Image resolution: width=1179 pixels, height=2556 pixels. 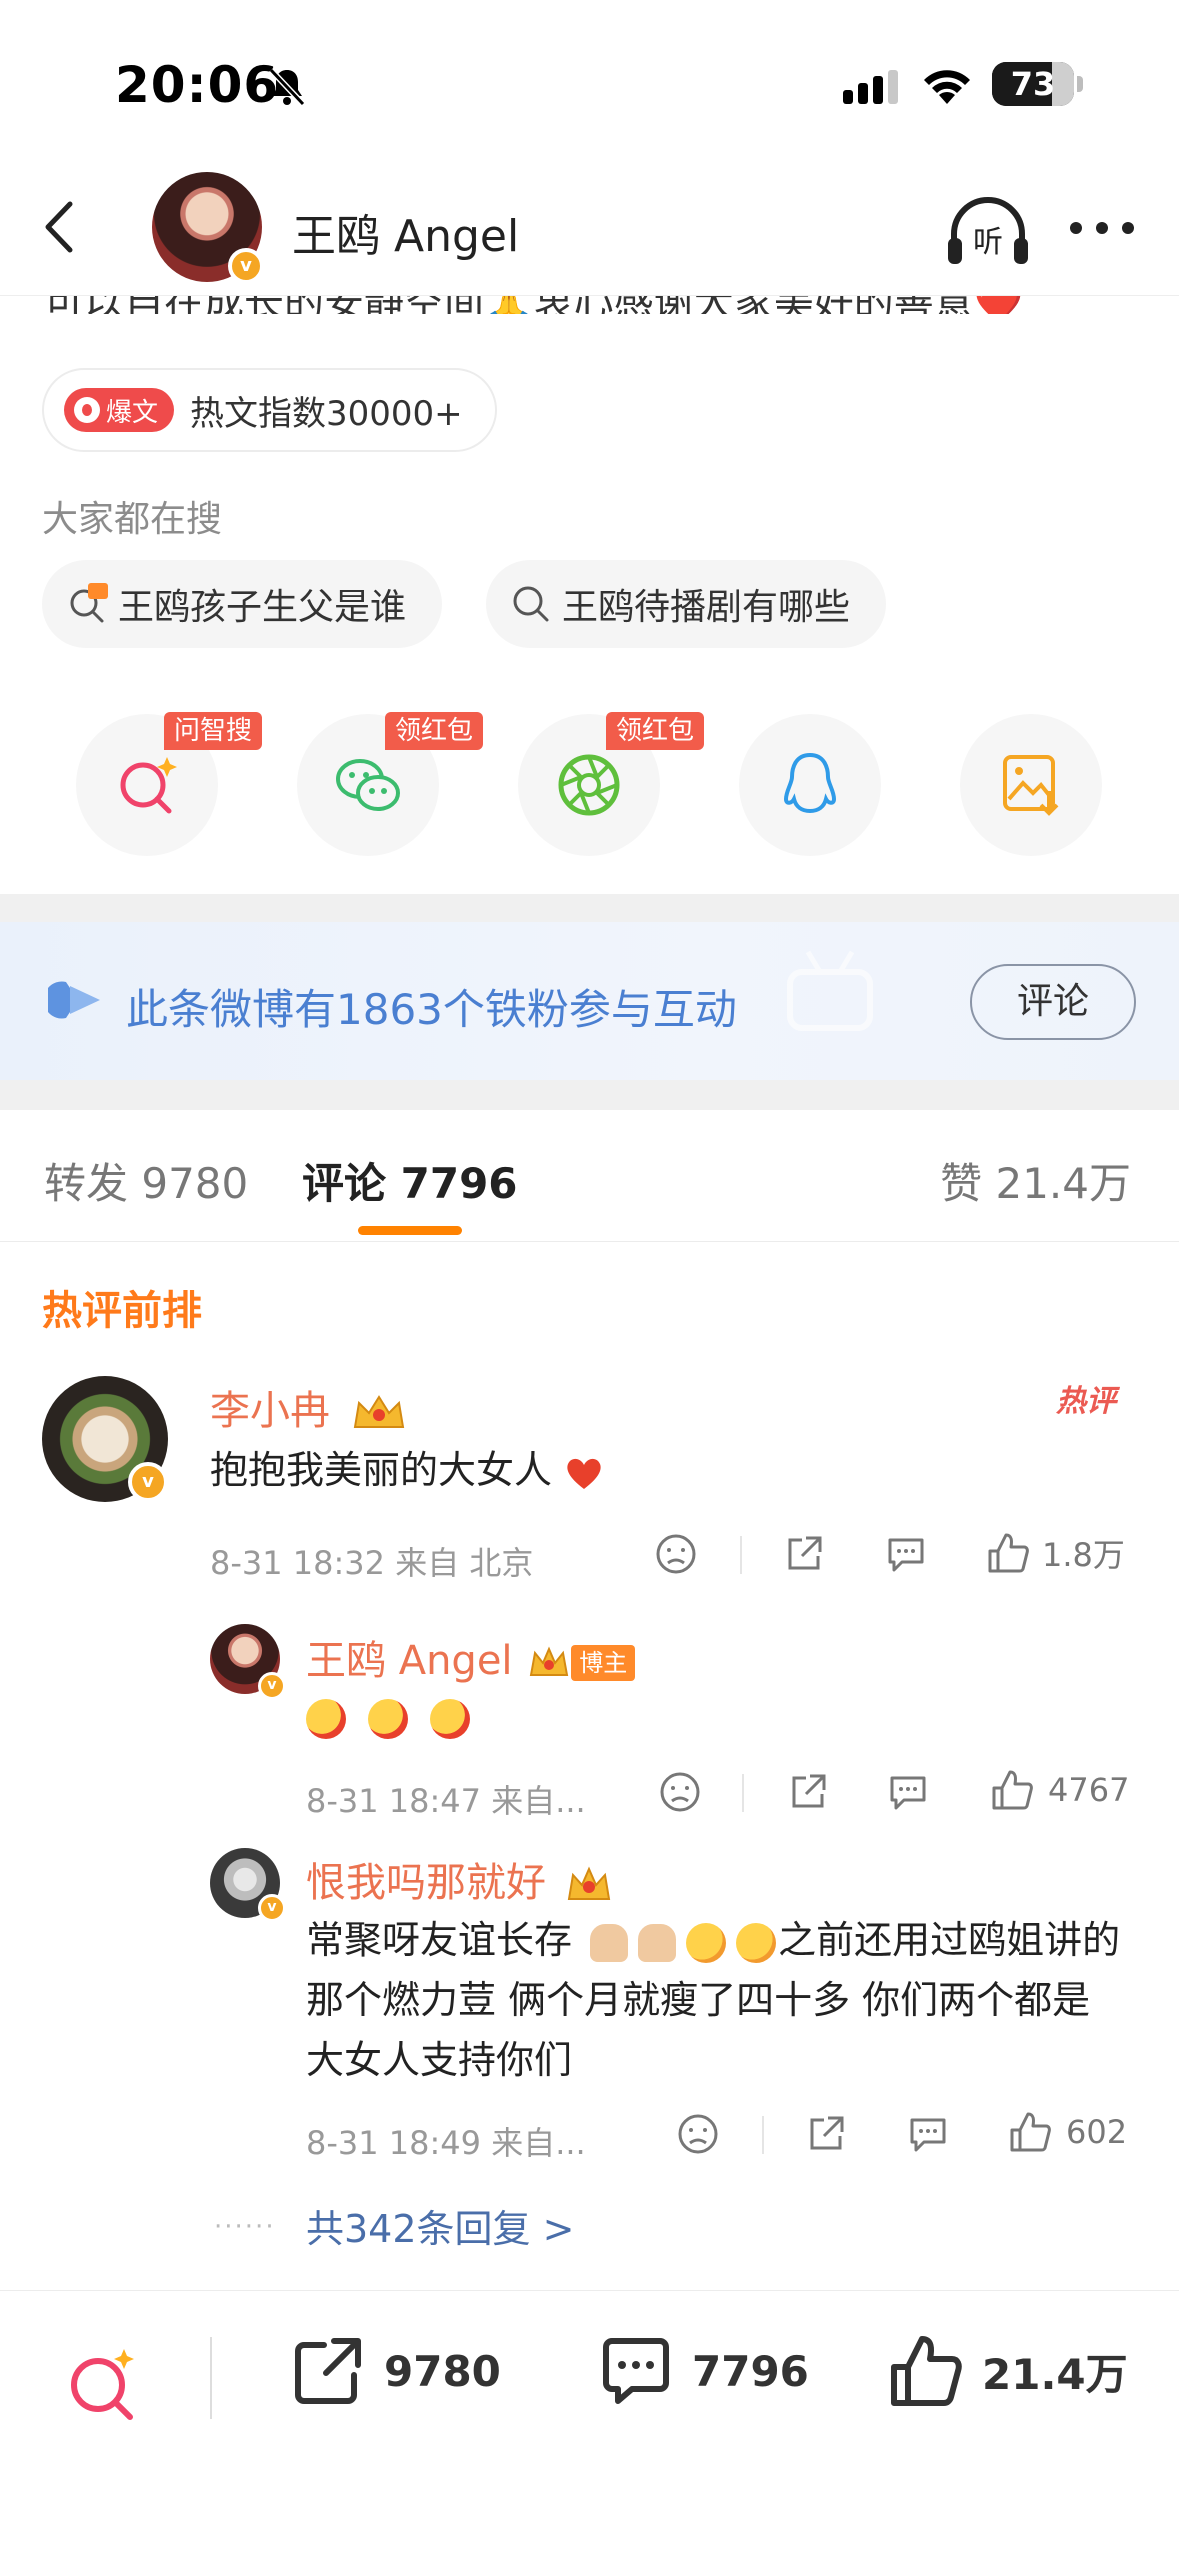 What do you see at coordinates (589, 785) in the screenshot?
I see `moments-icon` at bounding box center [589, 785].